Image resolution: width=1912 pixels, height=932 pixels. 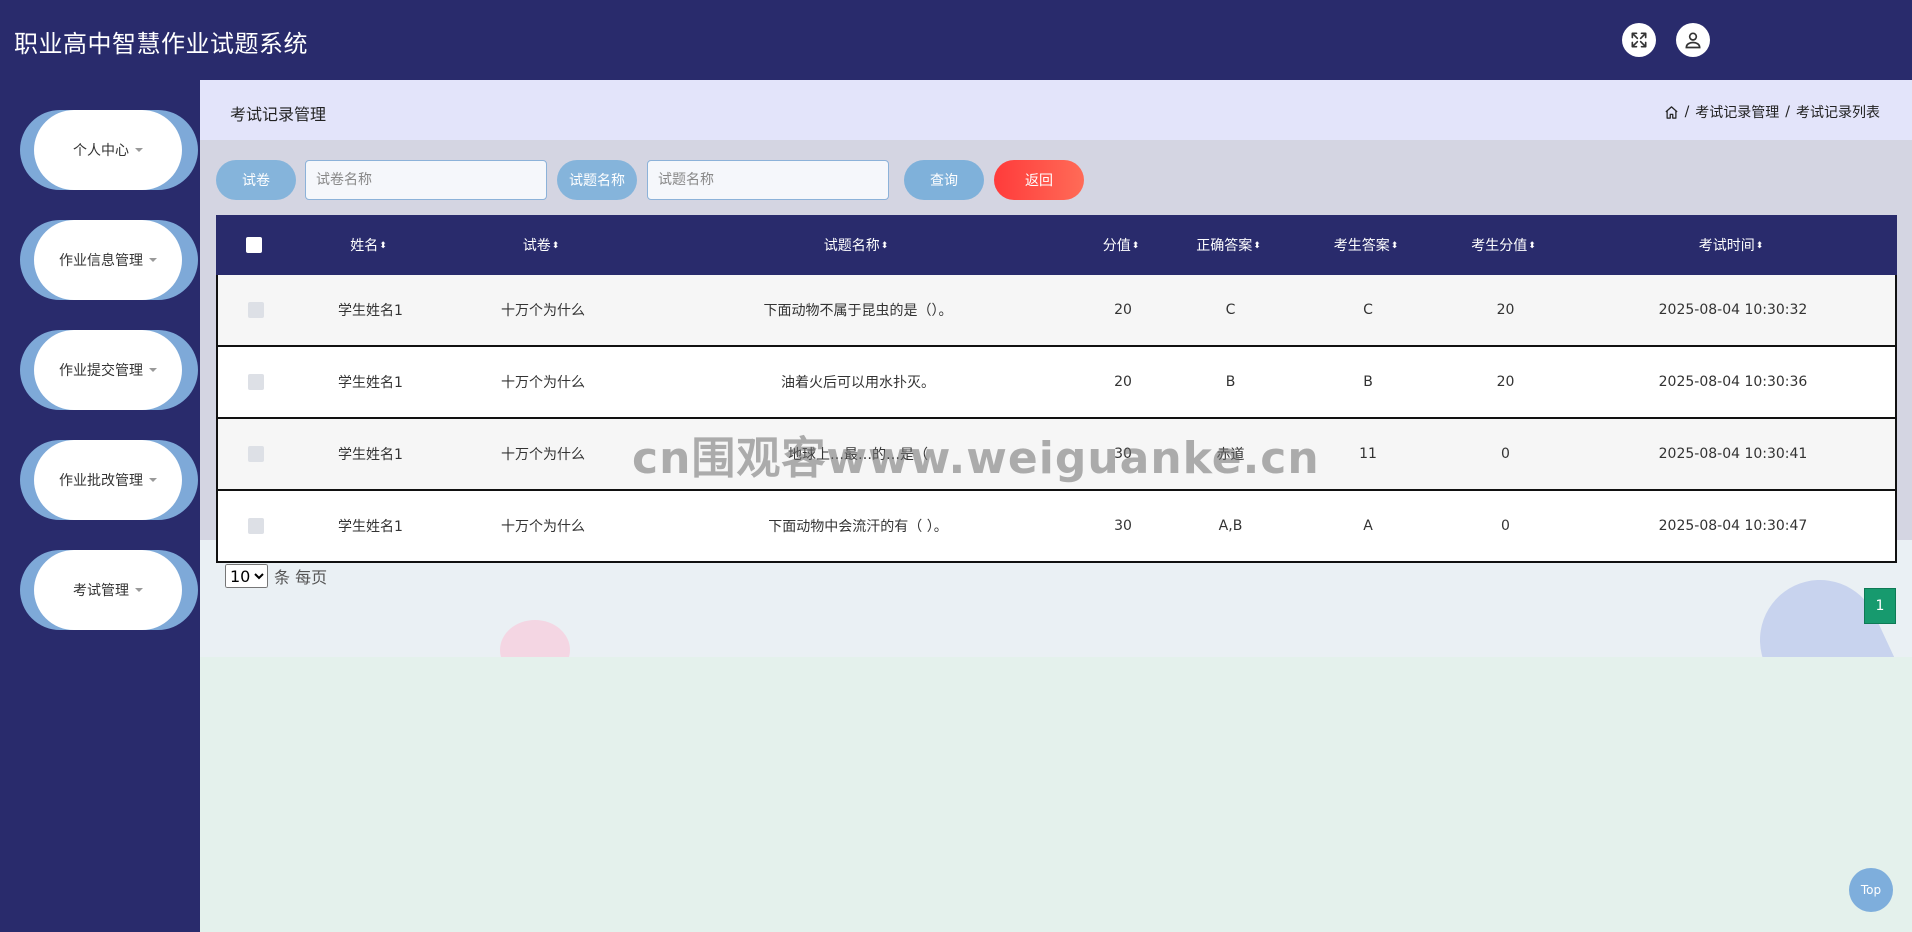 What do you see at coordinates (1733, 526) in the screenshot?
I see `exam-time-cell: 2025-08-04 10:30:47` at bounding box center [1733, 526].